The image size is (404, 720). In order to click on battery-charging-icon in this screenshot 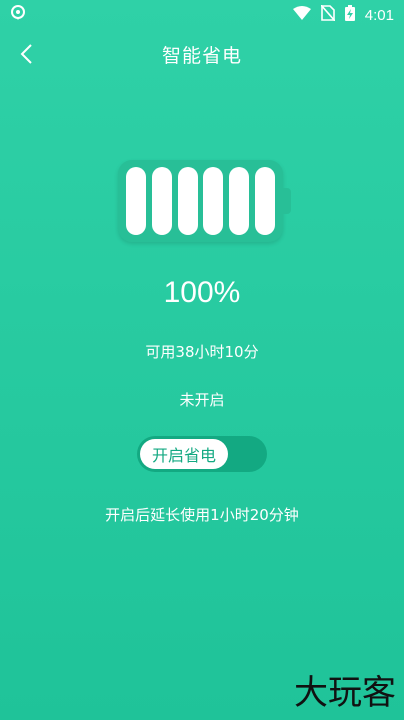, I will do `click(349, 15)`.